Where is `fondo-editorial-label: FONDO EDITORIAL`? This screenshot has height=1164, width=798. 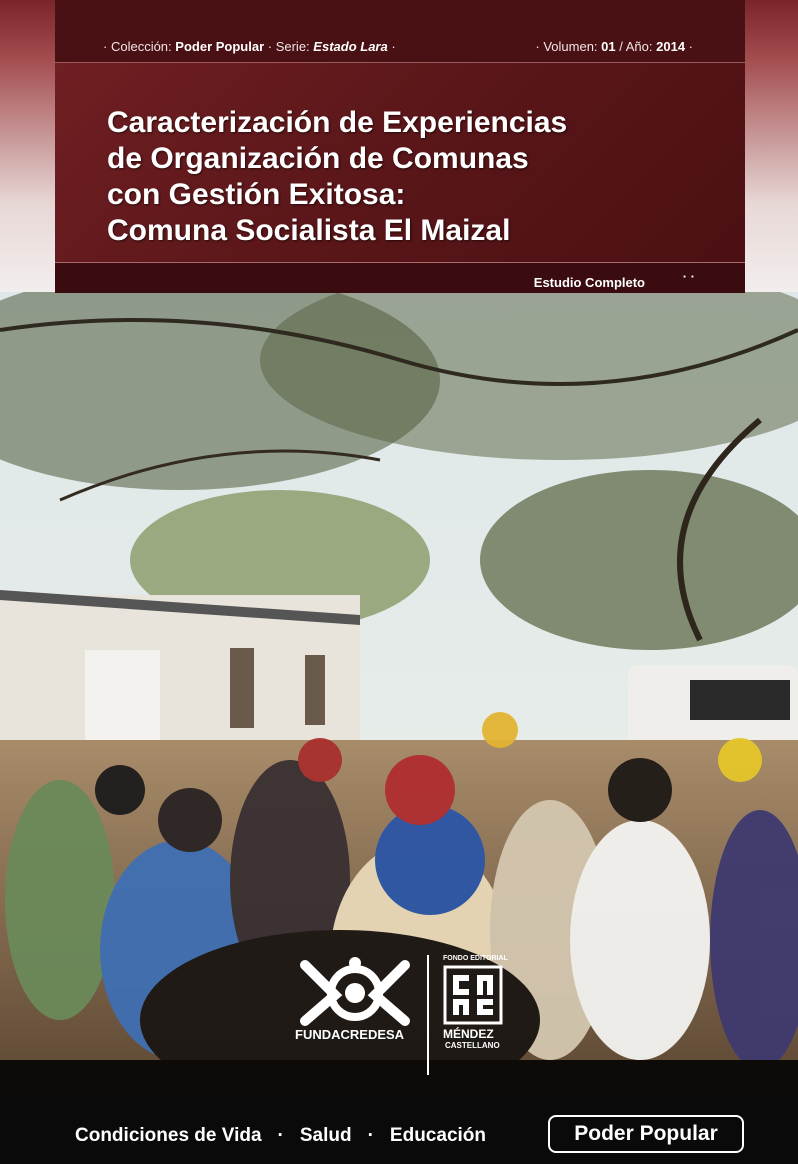
fondo-editorial-label: FONDO EDITORIAL is located at coordinates (475, 958).